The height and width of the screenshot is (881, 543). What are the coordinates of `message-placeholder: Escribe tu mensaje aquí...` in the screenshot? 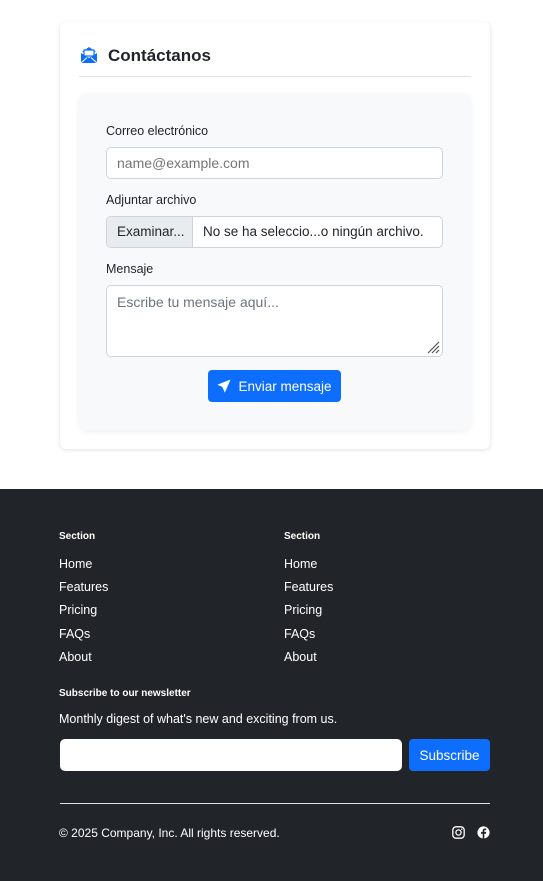 It's located at (198, 302).